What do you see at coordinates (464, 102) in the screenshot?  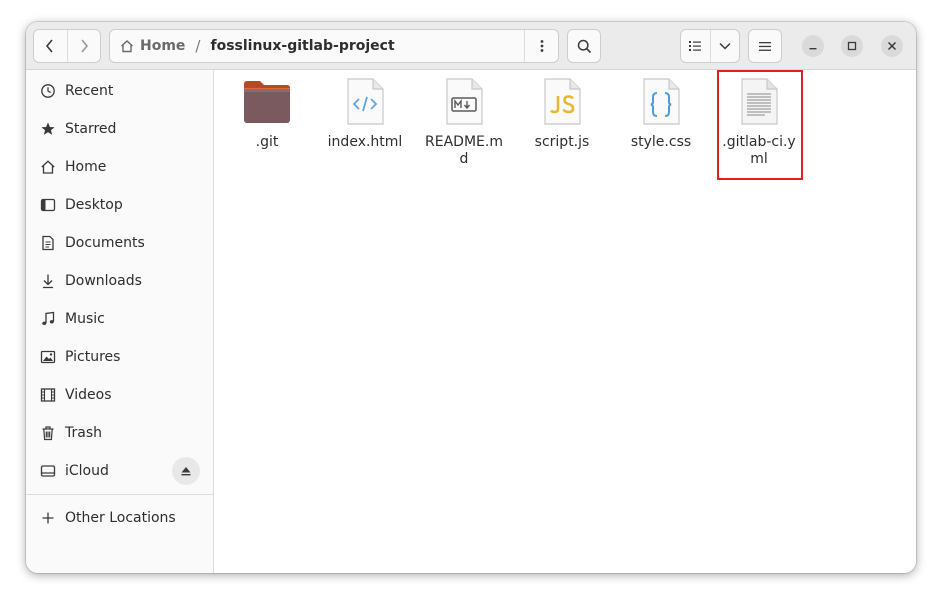 I see `markdown-file-icon` at bounding box center [464, 102].